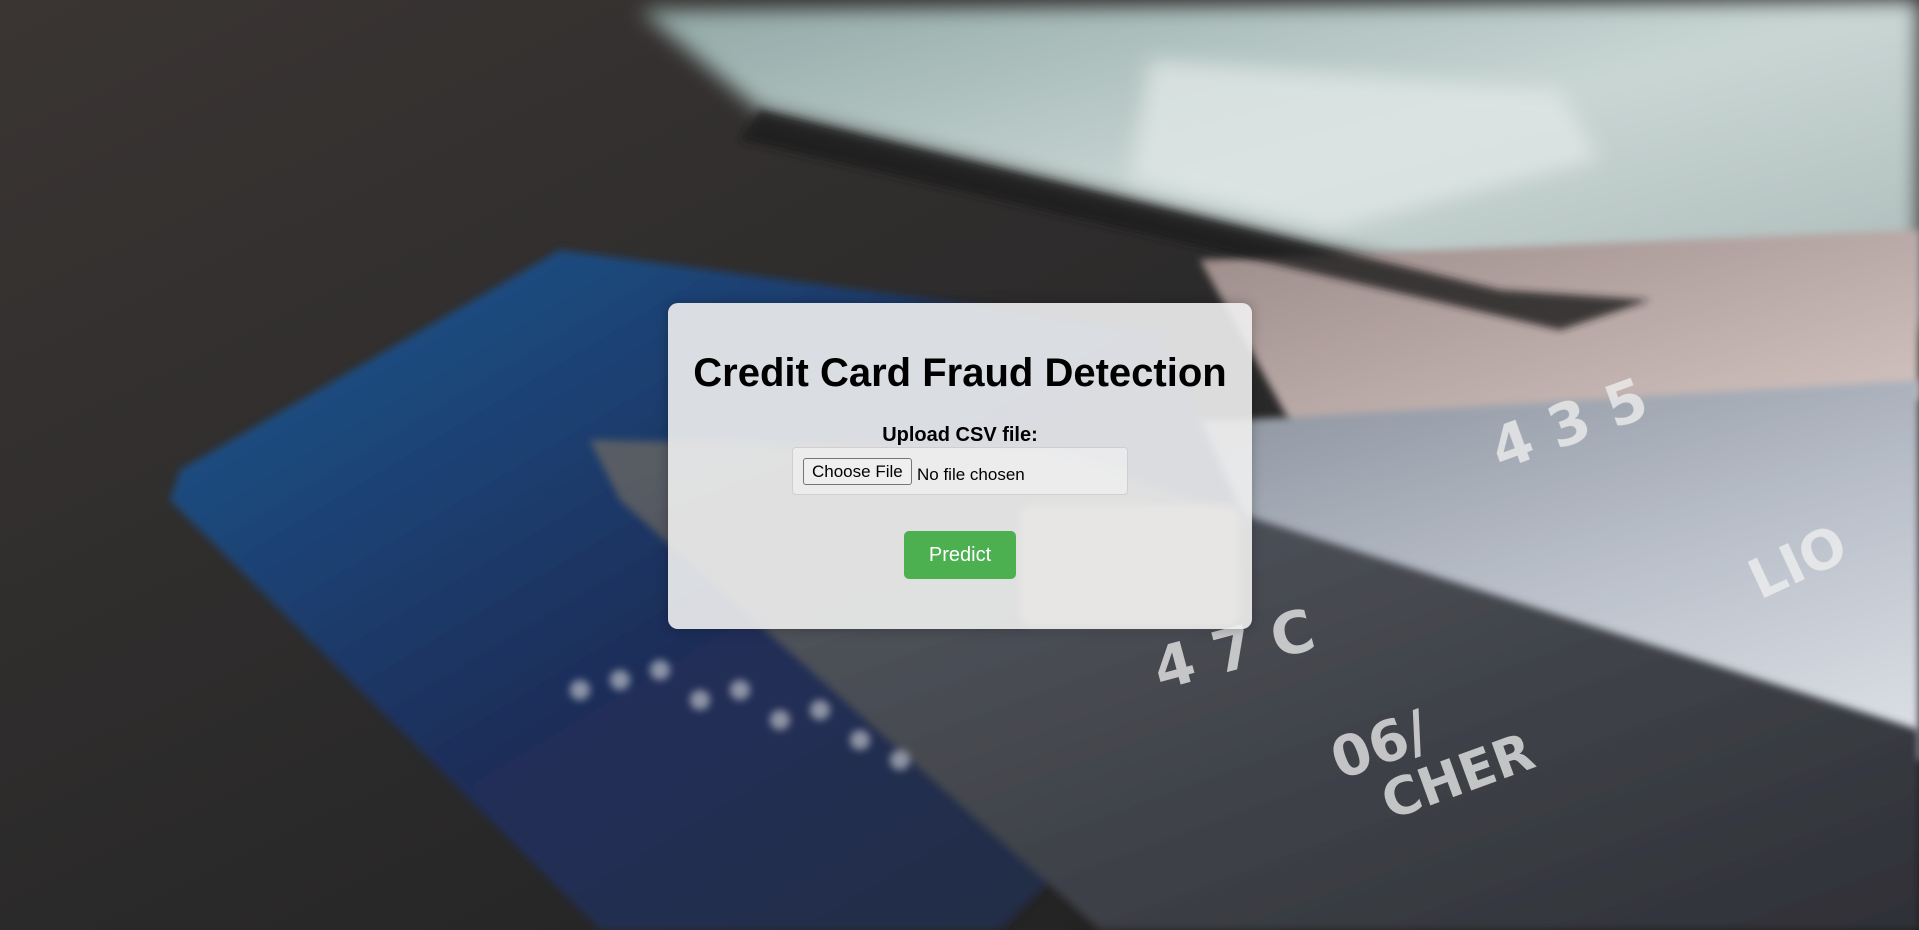 This screenshot has width=1919, height=930. What do you see at coordinates (960, 373) in the screenshot?
I see `page-title: Credit Card Fraud Detection` at bounding box center [960, 373].